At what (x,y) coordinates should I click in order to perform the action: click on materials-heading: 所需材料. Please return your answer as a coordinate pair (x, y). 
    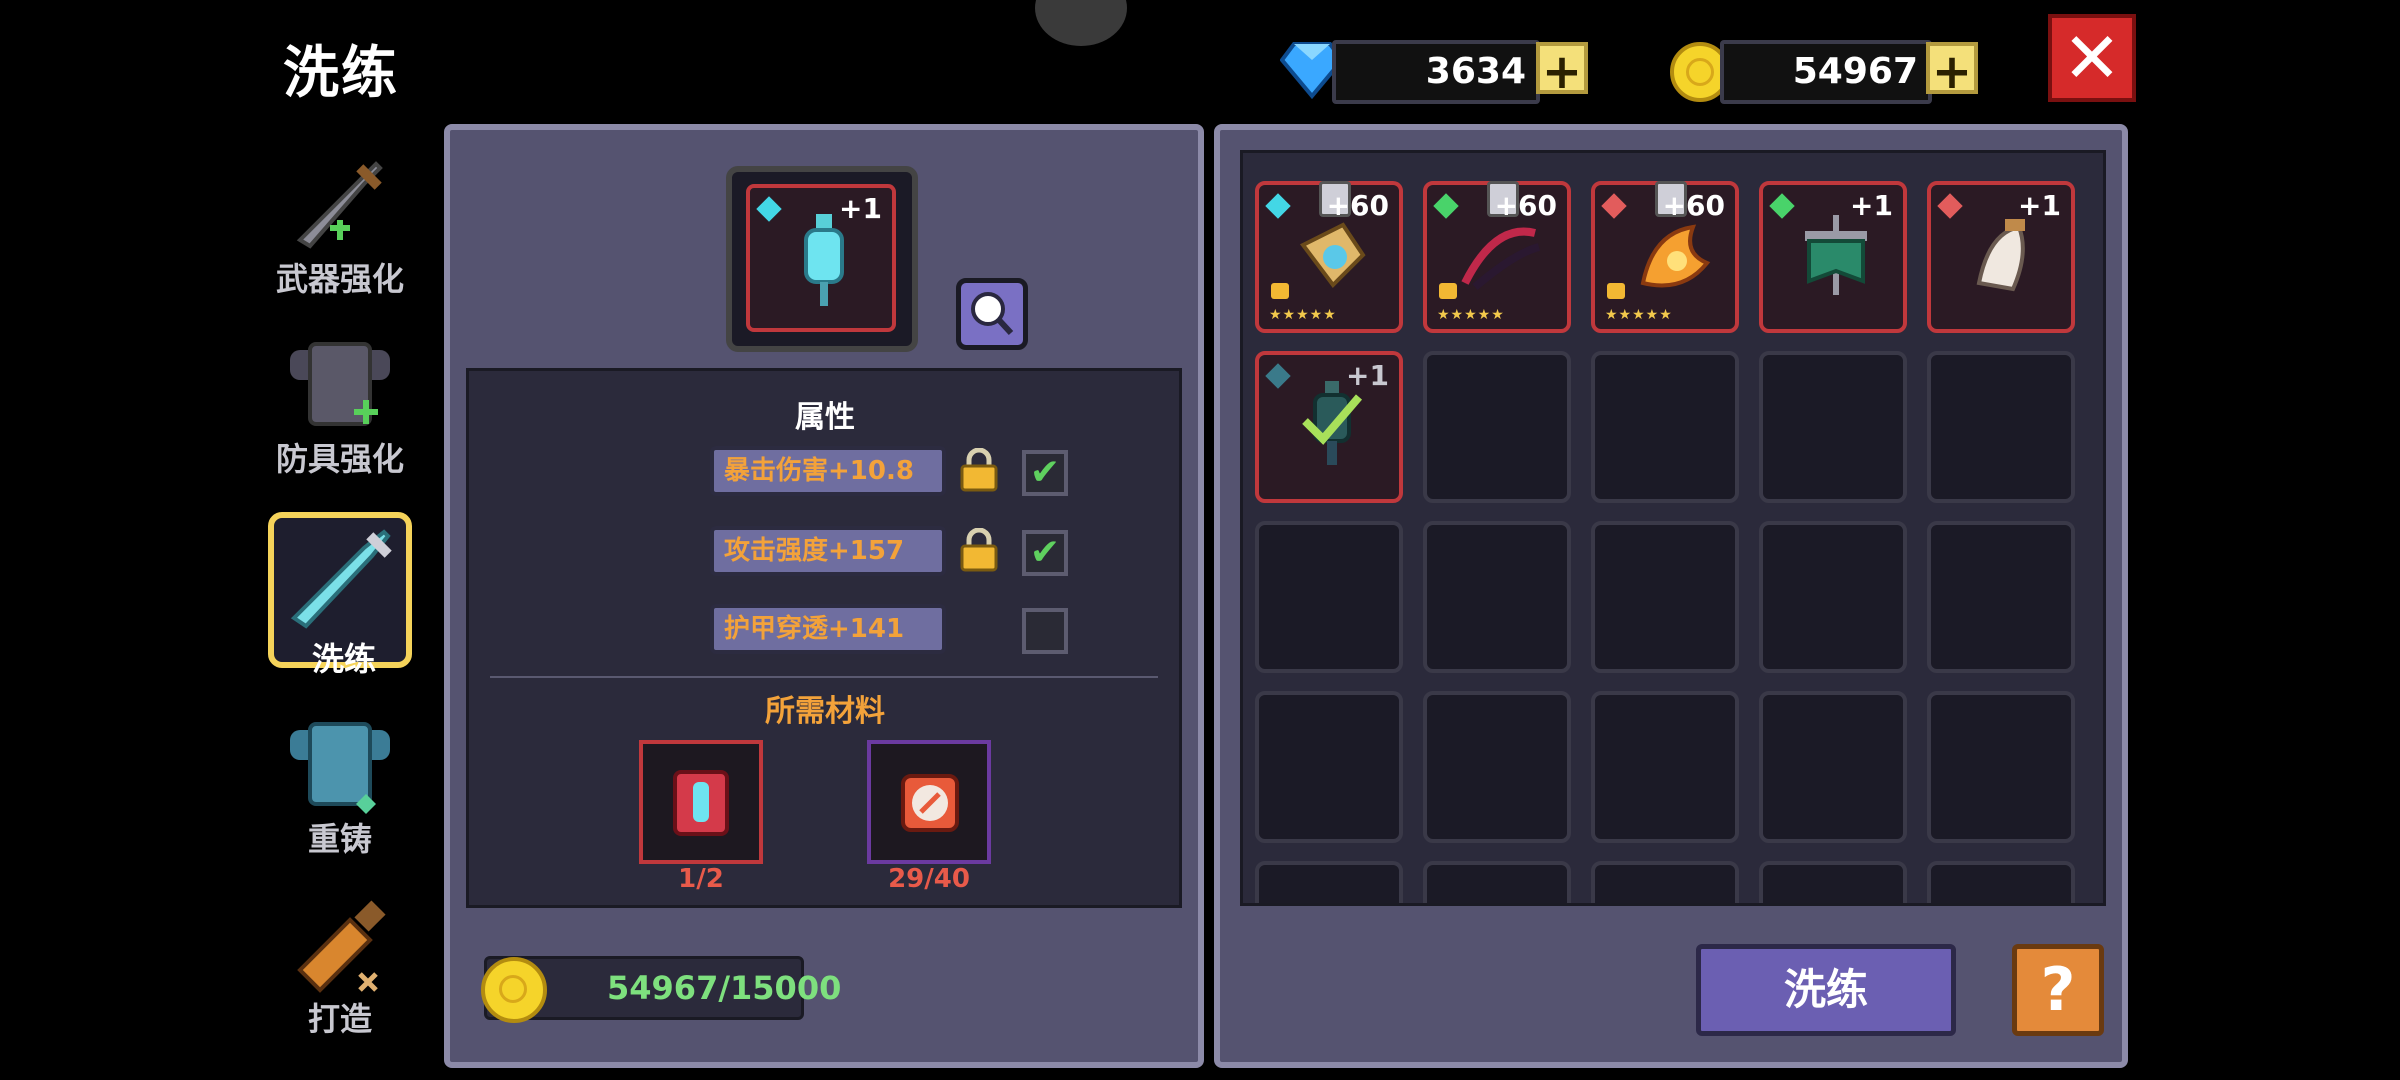
    Looking at the image, I should click on (825, 711).